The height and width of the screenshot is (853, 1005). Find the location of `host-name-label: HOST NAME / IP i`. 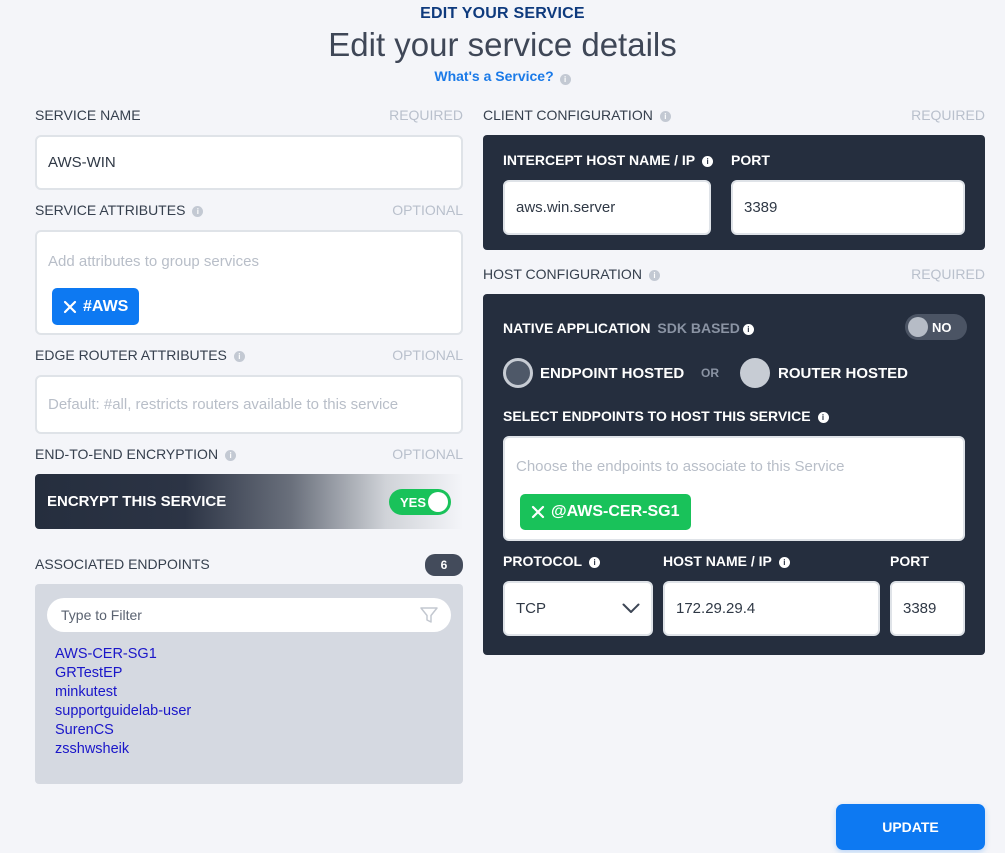

host-name-label: HOST NAME / IP i is located at coordinates (726, 561).